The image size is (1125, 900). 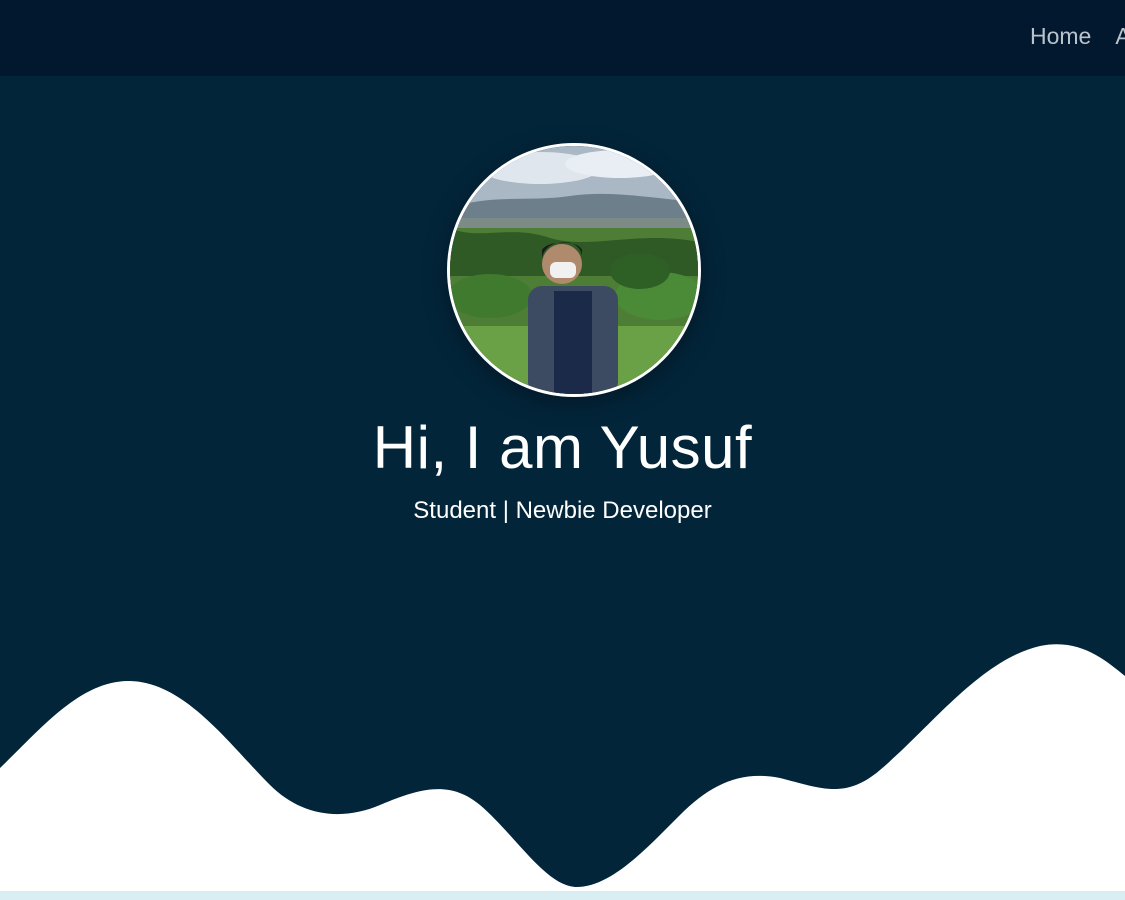 I want to click on nav-link-home: Home, so click(x=1060, y=36).